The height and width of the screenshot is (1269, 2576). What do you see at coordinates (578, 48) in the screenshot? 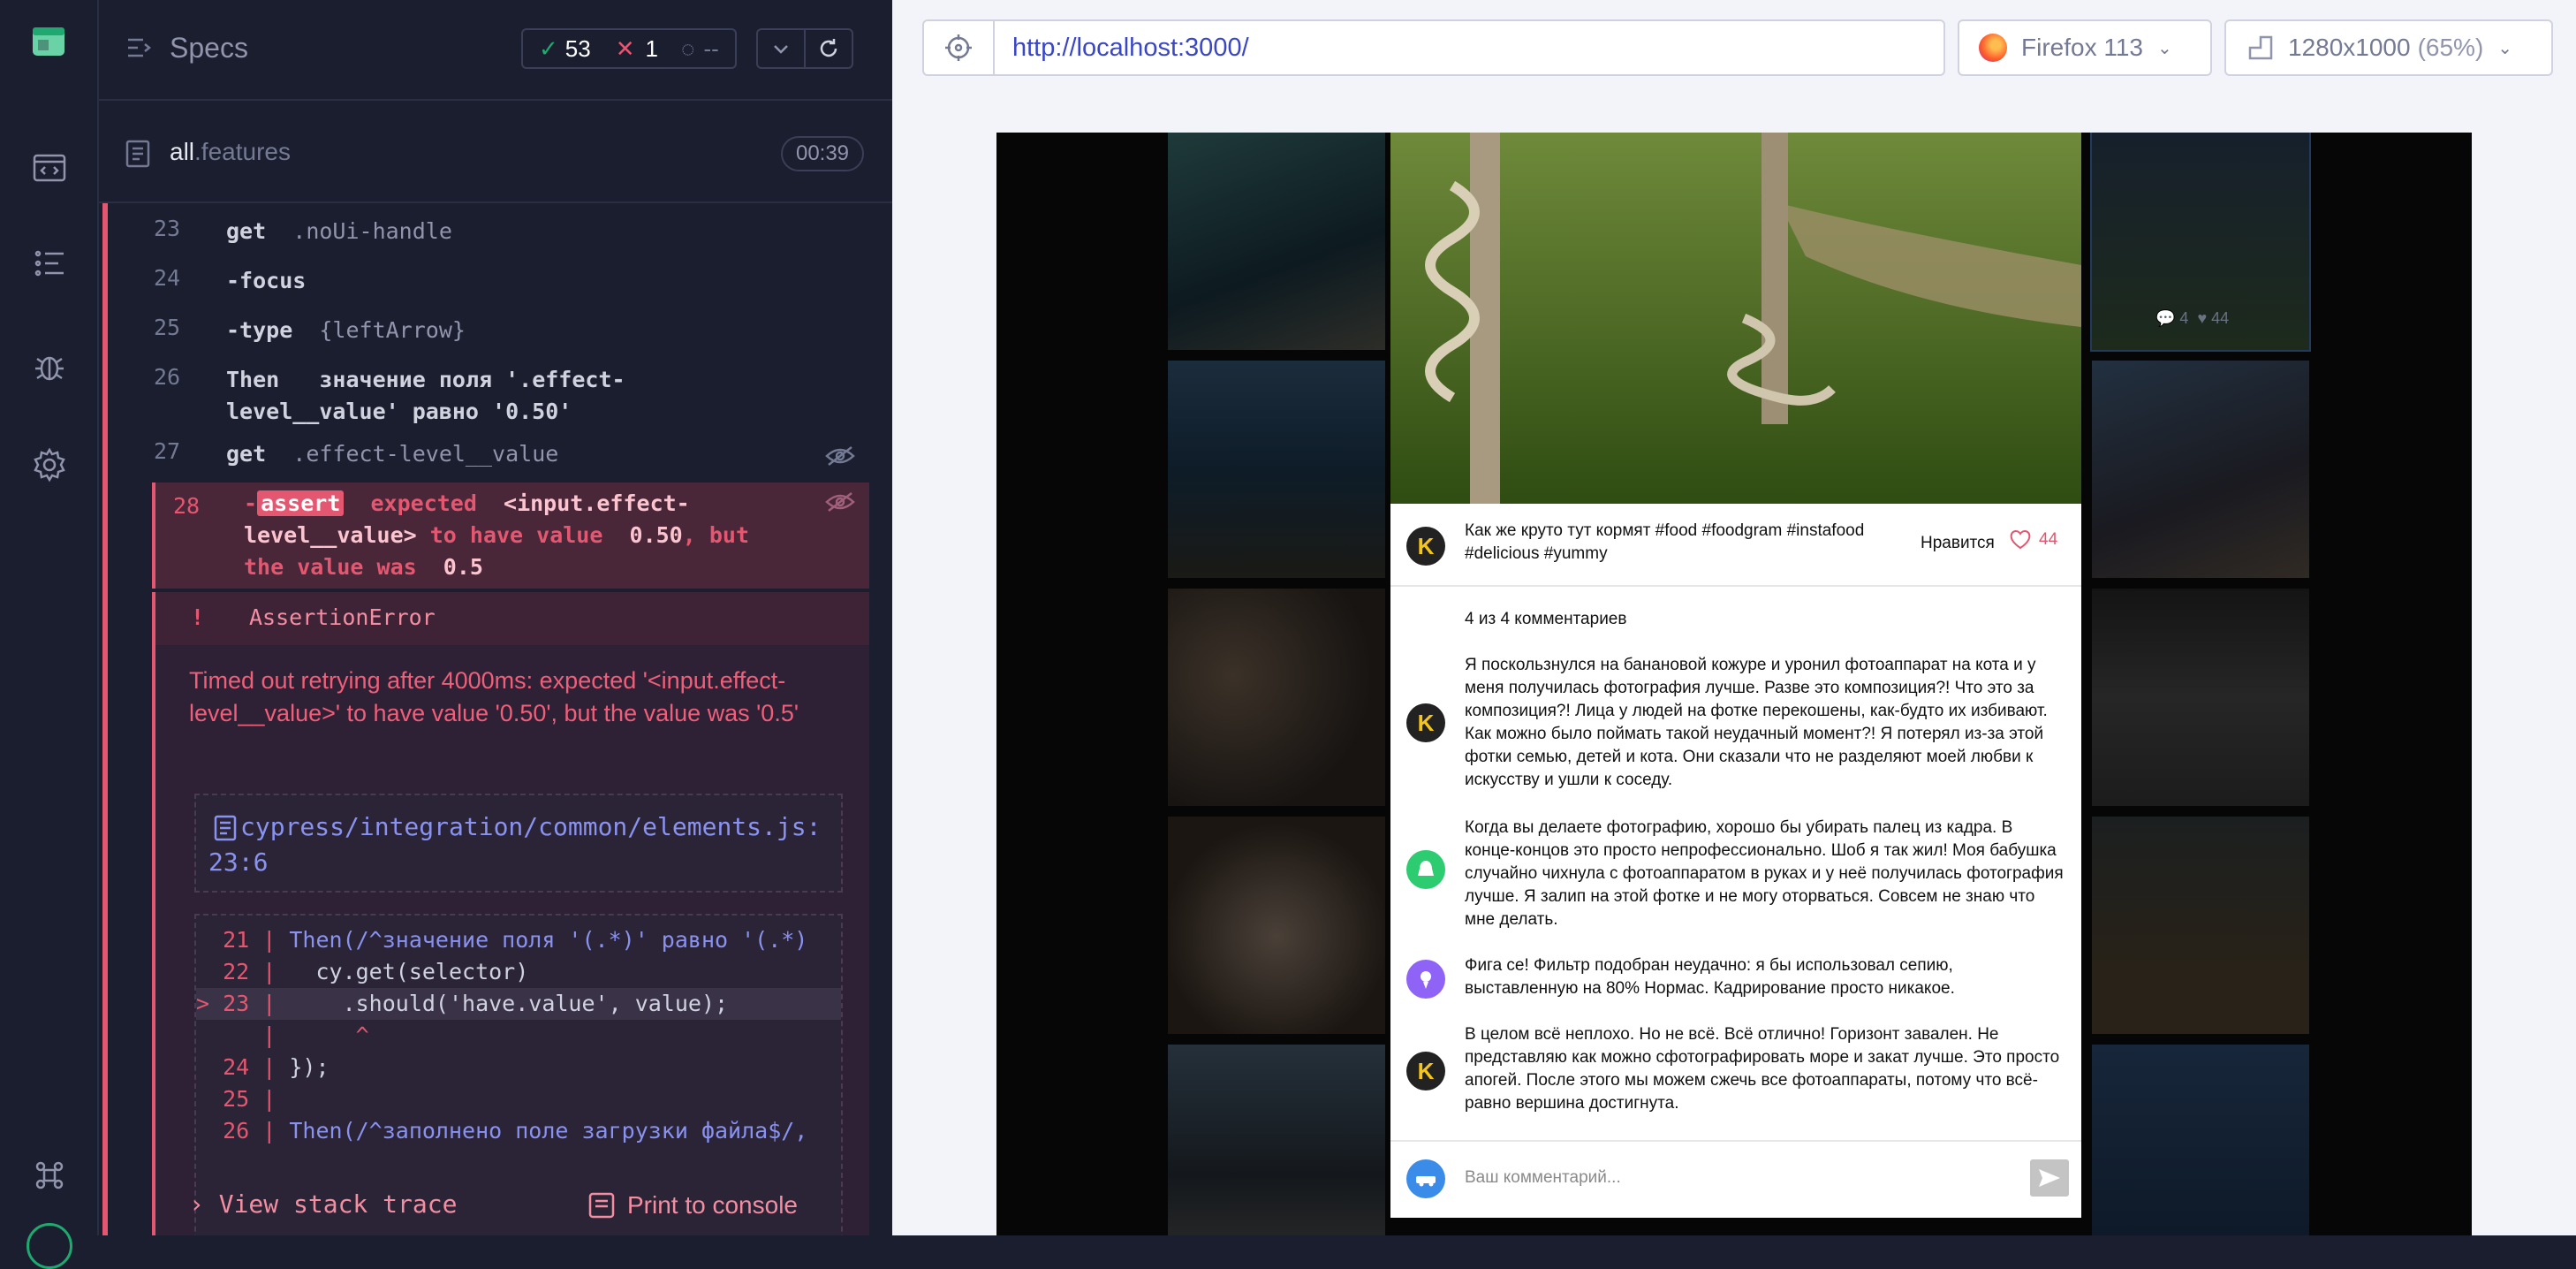
I see `passed-count: 53` at bounding box center [578, 48].